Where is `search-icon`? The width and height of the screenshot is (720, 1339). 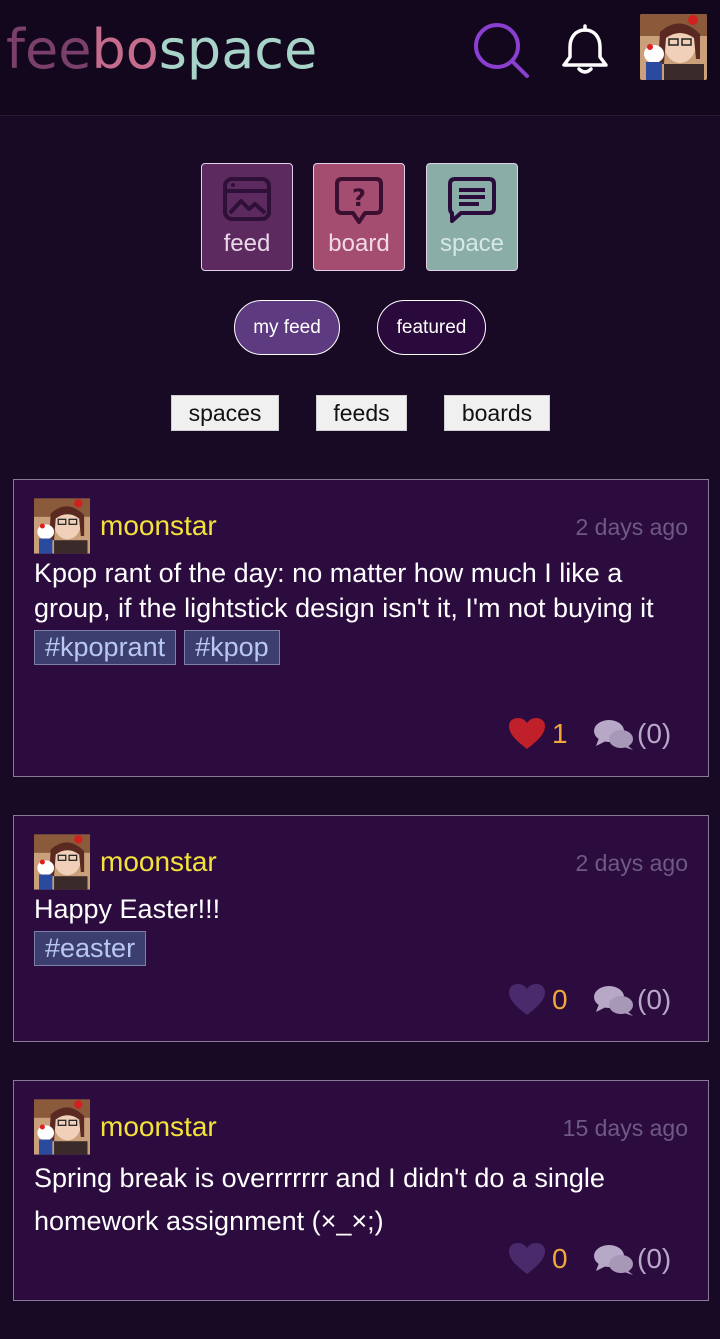 search-icon is located at coordinates (500, 50).